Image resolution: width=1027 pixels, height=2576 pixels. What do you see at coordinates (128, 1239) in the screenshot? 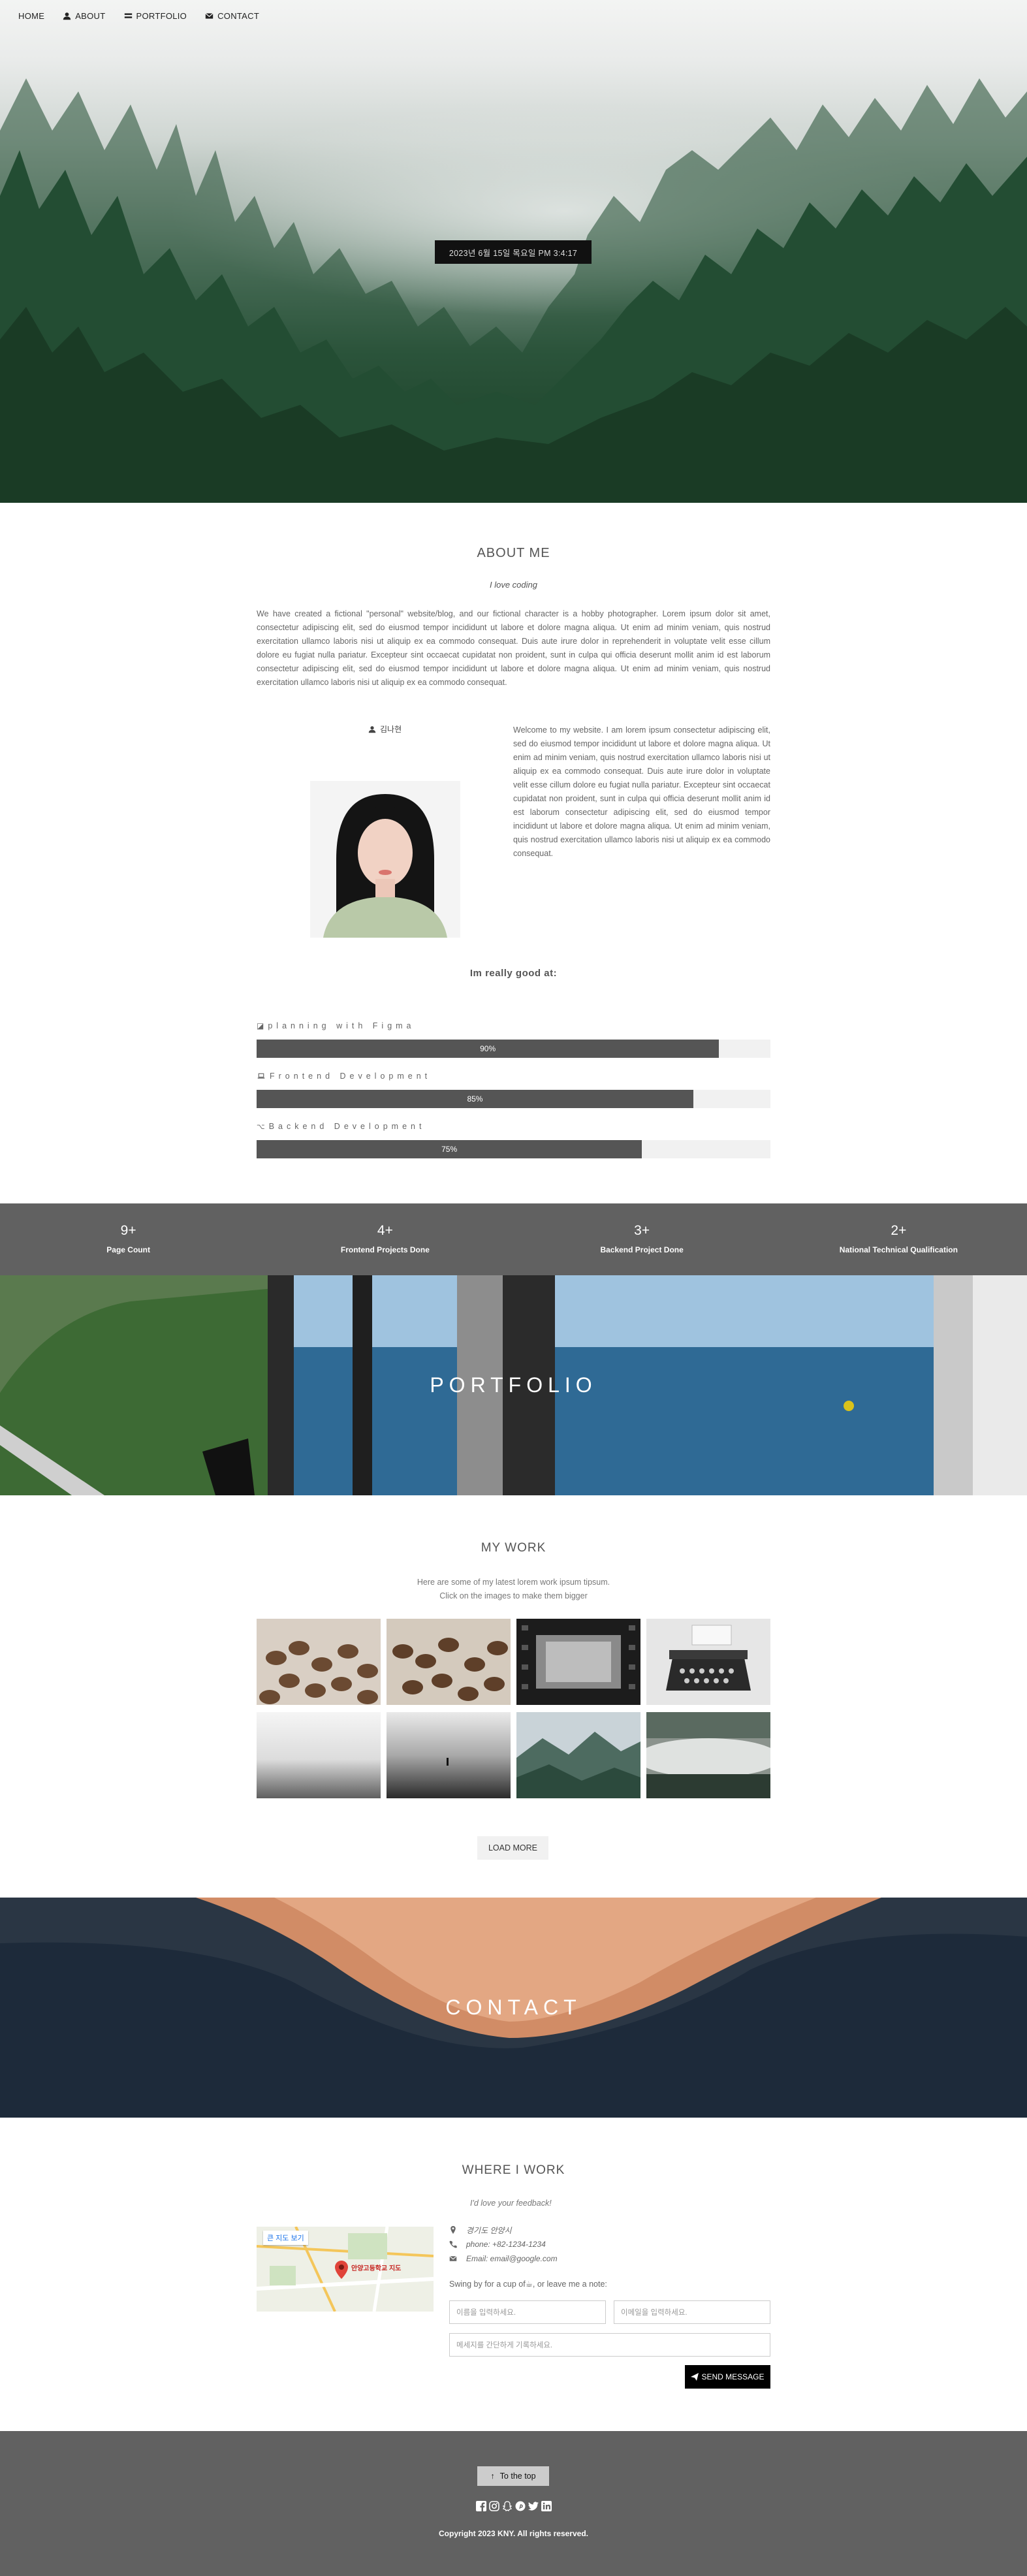
I see `stat-page-count: 9+ Page Count` at bounding box center [128, 1239].